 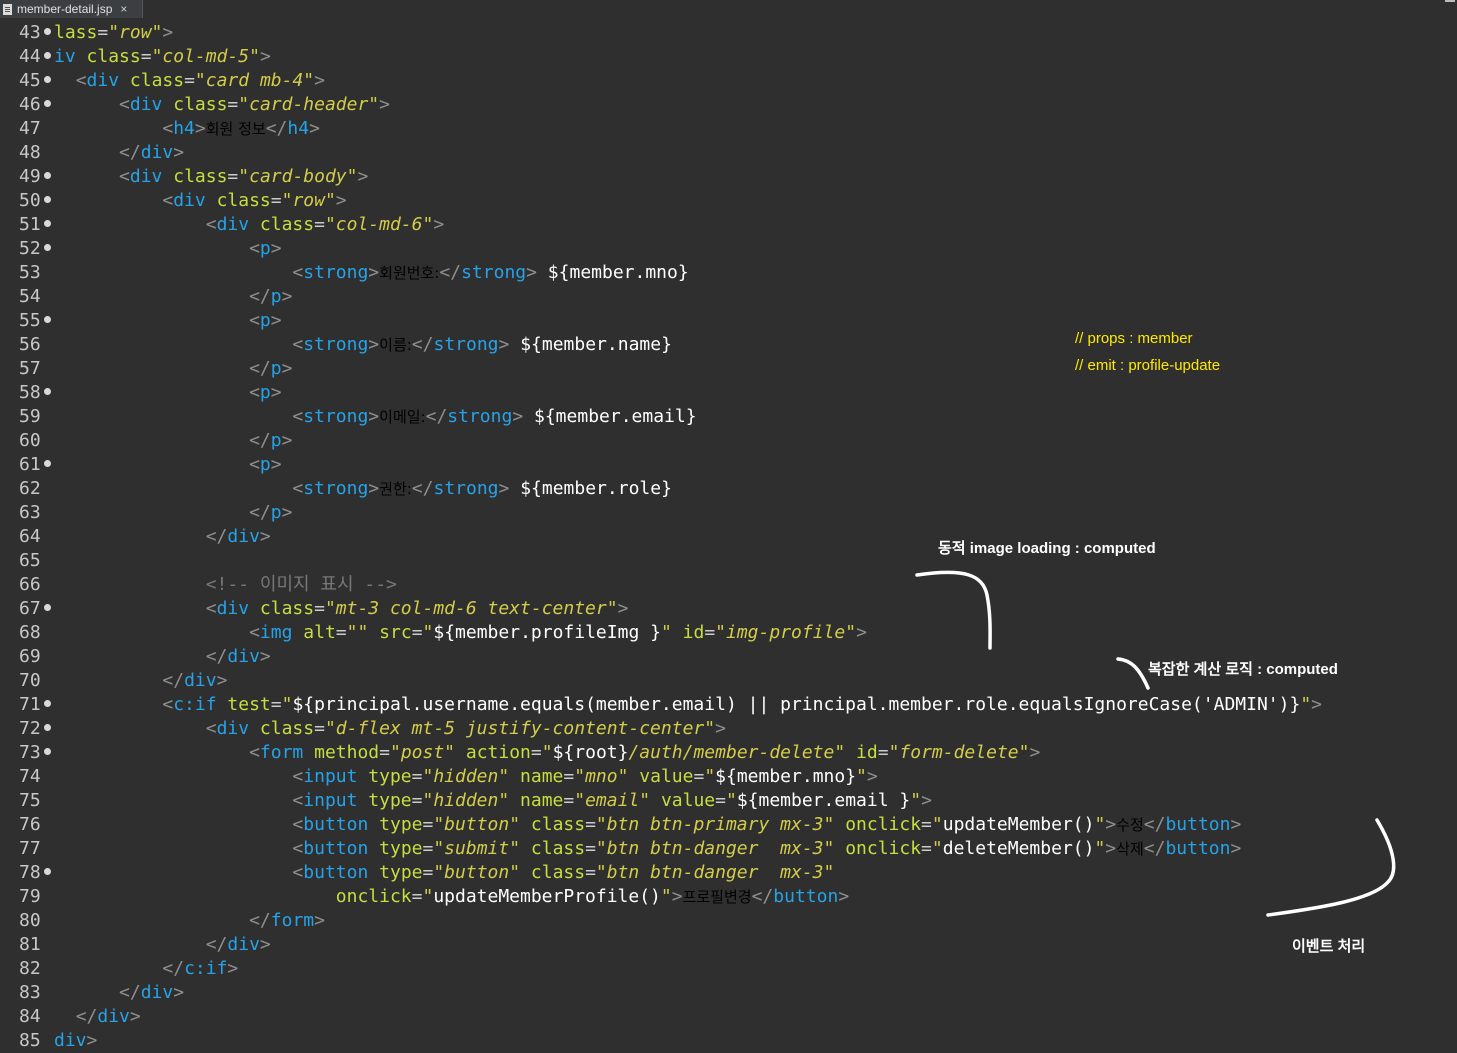 I want to click on code-line: 61 <p>, so click(x=728, y=465).